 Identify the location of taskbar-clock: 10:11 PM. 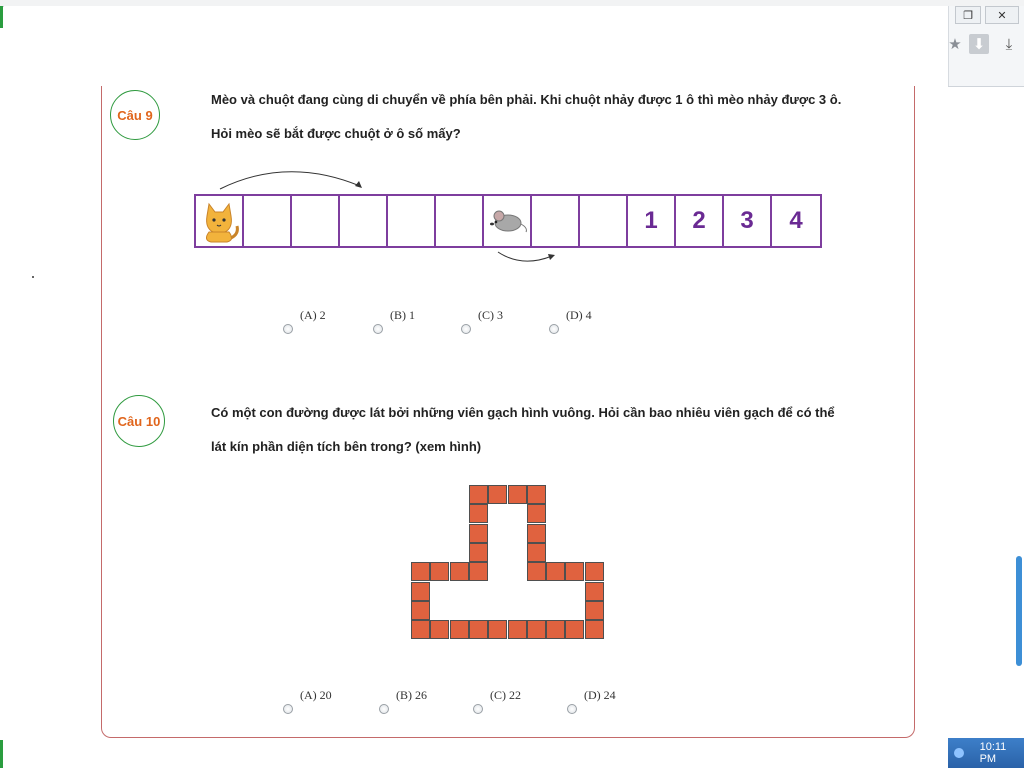
(1002, 753).